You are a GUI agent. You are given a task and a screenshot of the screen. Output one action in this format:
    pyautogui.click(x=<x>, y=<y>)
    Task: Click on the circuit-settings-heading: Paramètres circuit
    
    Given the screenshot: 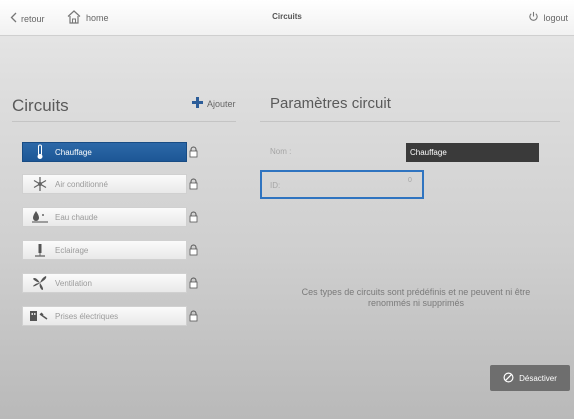 What is the action you would take?
    pyautogui.click(x=330, y=103)
    